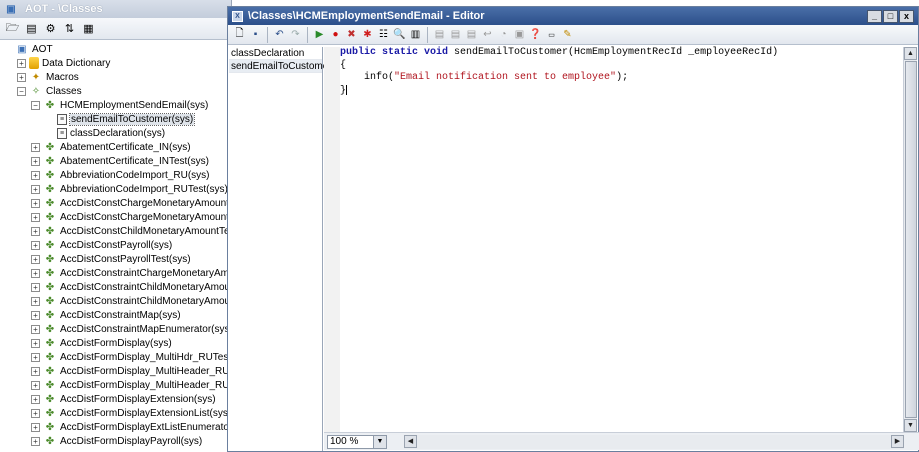  I want to click on breakpoint-icon: ●, so click(335, 34).